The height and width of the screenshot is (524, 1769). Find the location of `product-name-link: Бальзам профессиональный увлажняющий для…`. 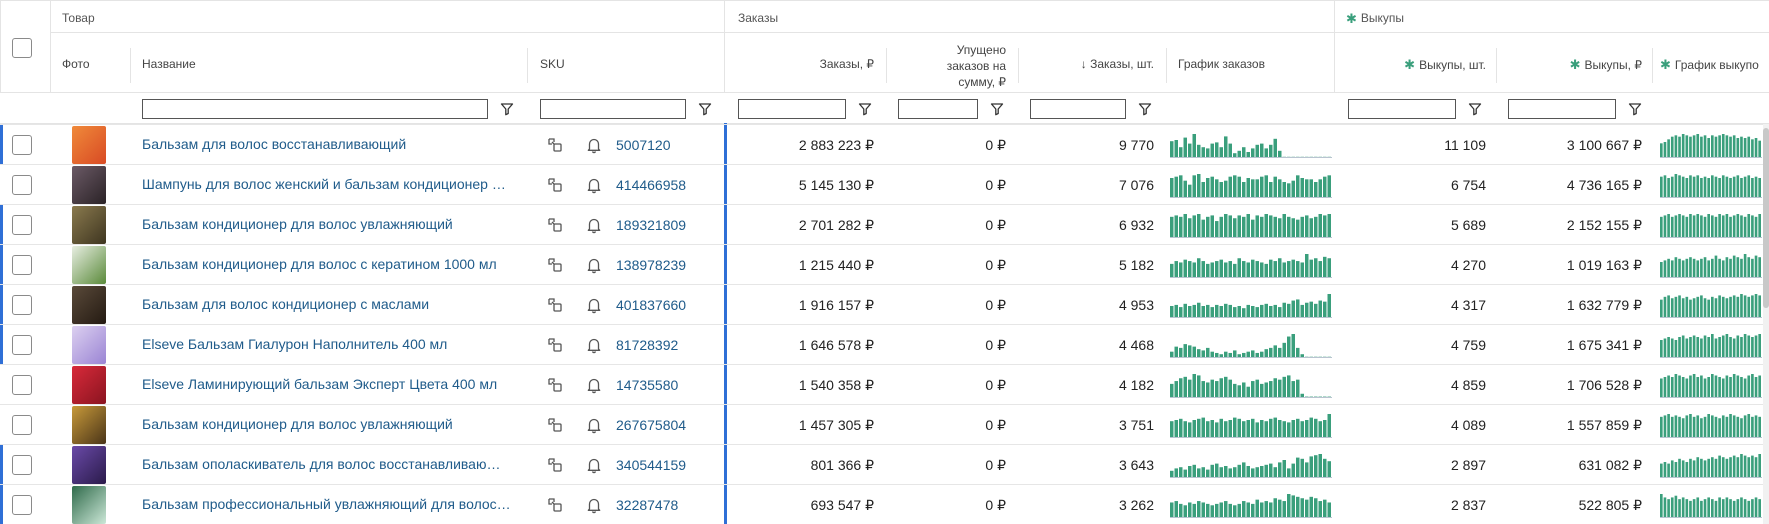

product-name-link: Бальзам профессиональный увлажняющий для… is located at coordinates (327, 504).